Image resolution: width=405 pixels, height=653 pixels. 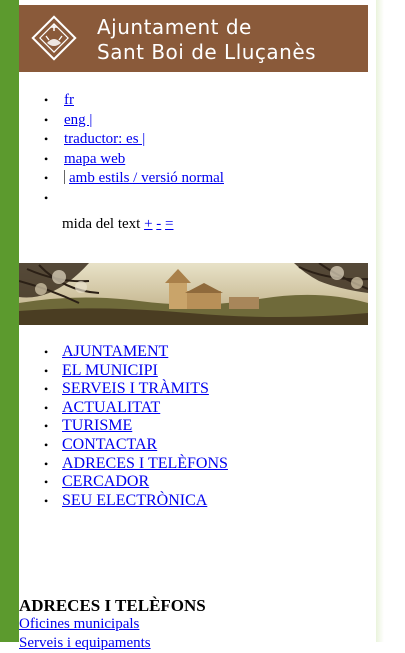 I want to click on nav-item-actualitat: ACTUALITAT, so click(x=136, y=408).